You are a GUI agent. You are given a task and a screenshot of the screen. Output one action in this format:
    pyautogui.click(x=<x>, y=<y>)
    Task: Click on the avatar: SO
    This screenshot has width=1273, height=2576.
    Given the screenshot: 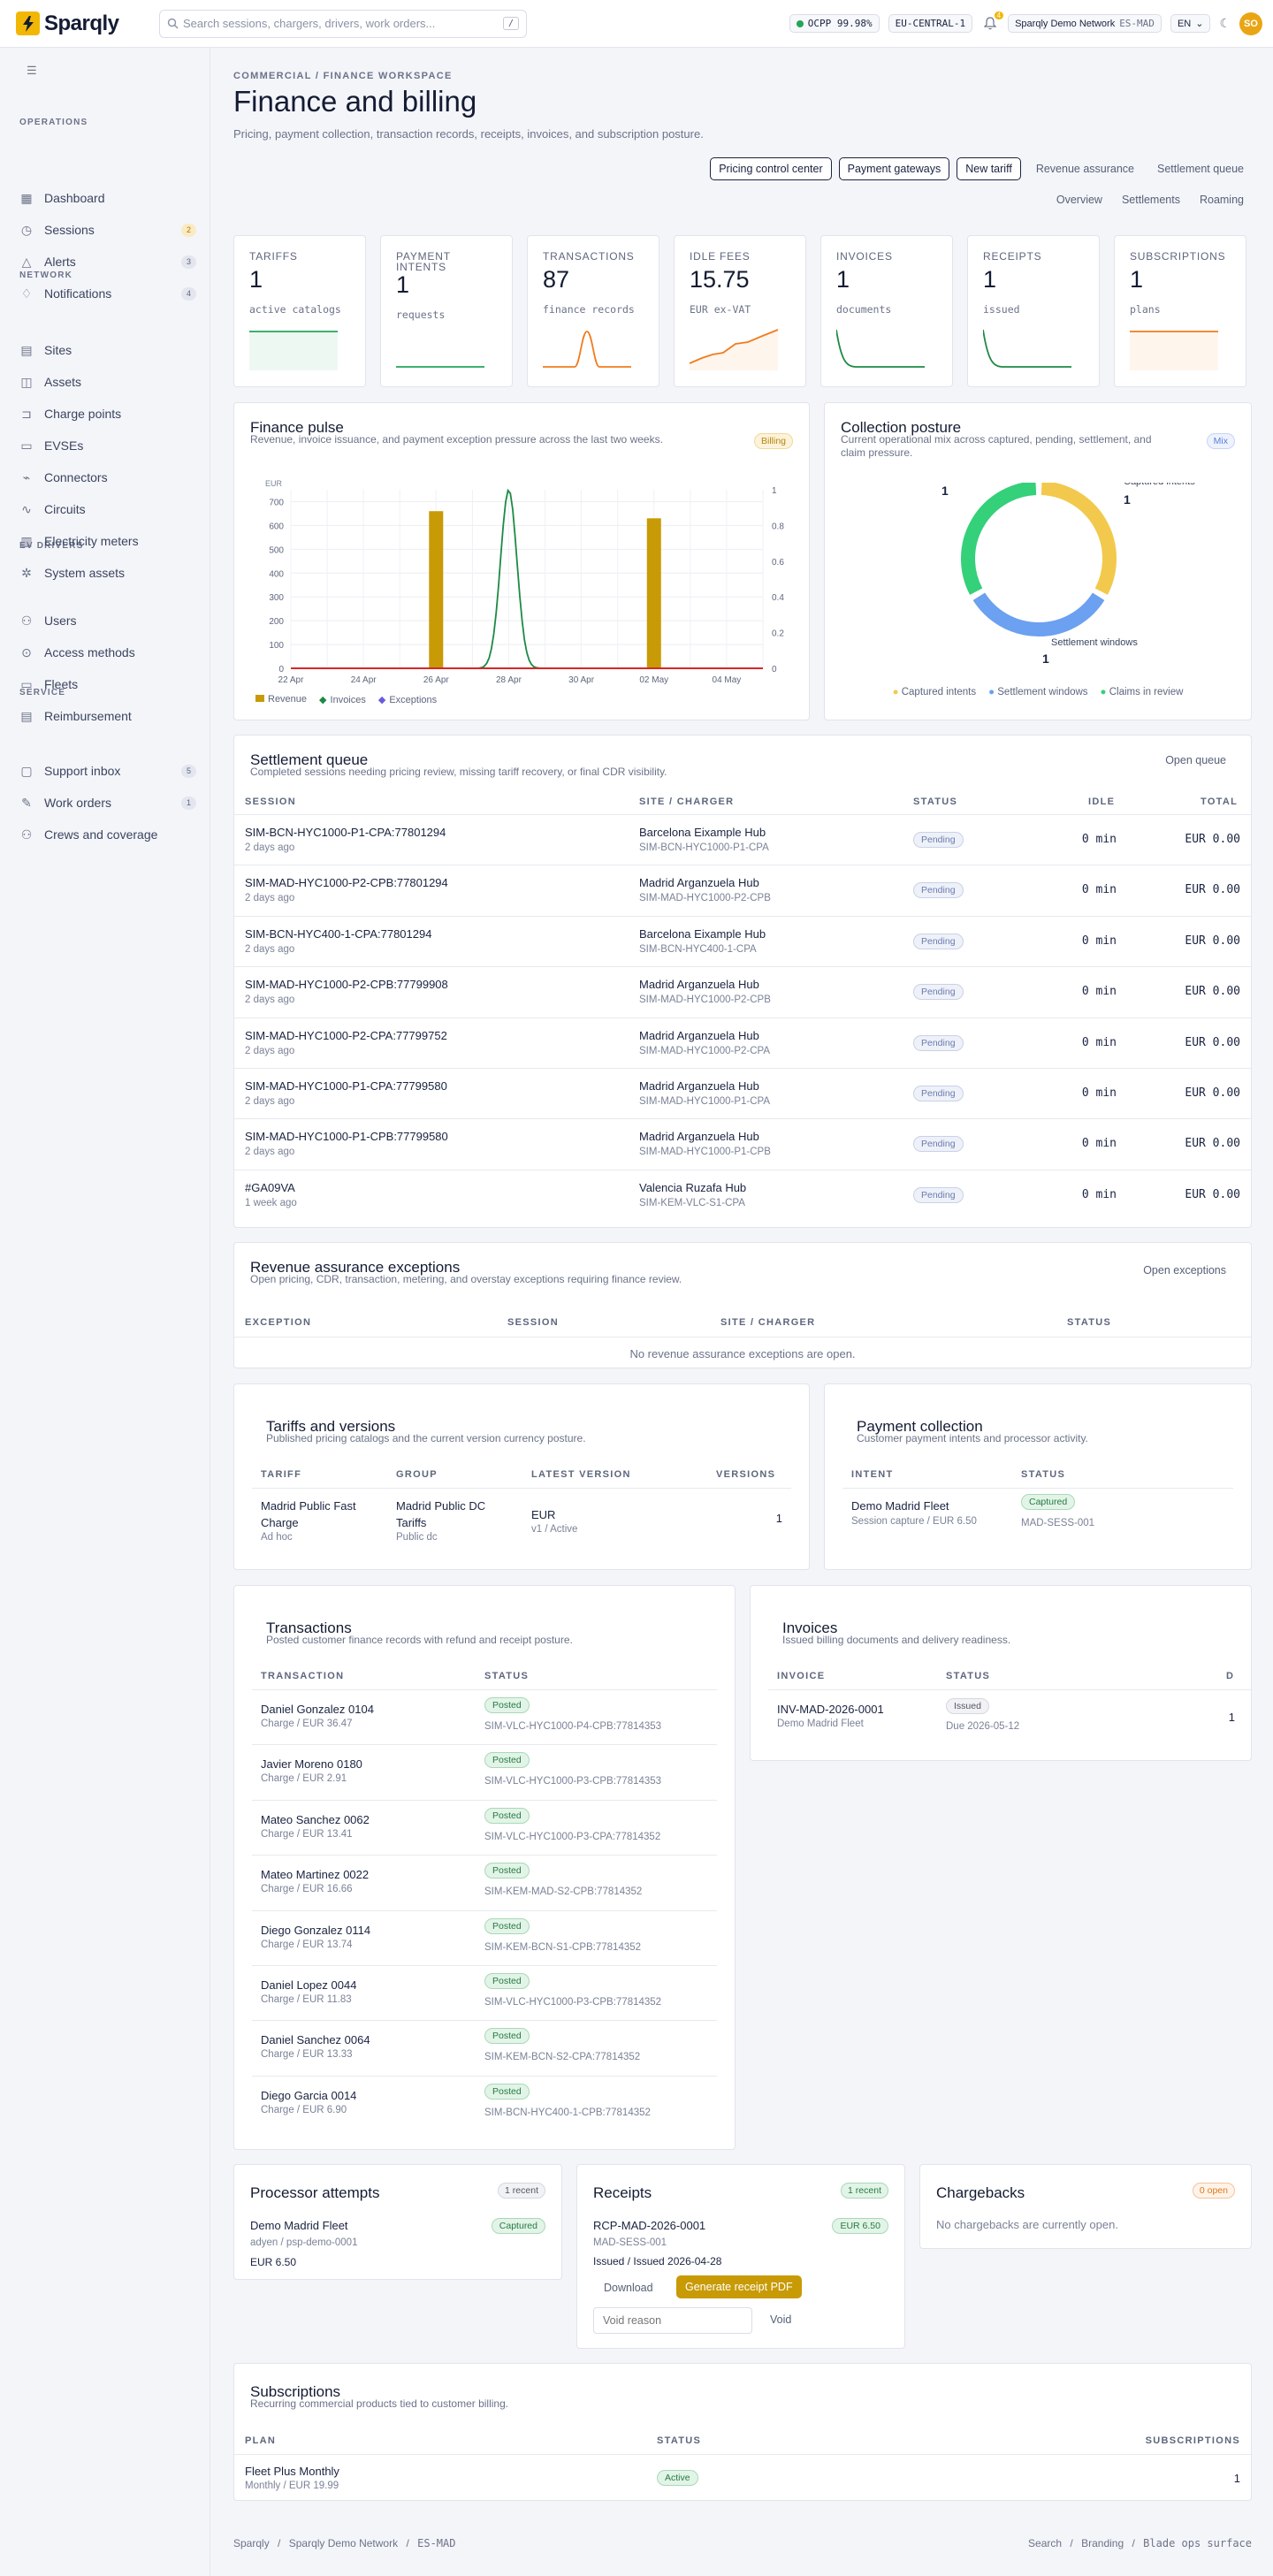 What is the action you would take?
    pyautogui.click(x=1250, y=23)
    